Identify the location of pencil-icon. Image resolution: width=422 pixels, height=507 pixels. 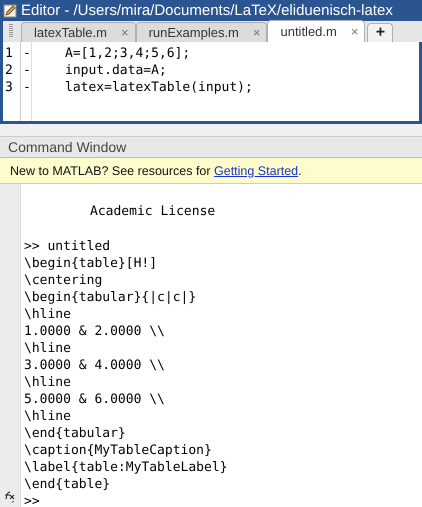
(10, 11).